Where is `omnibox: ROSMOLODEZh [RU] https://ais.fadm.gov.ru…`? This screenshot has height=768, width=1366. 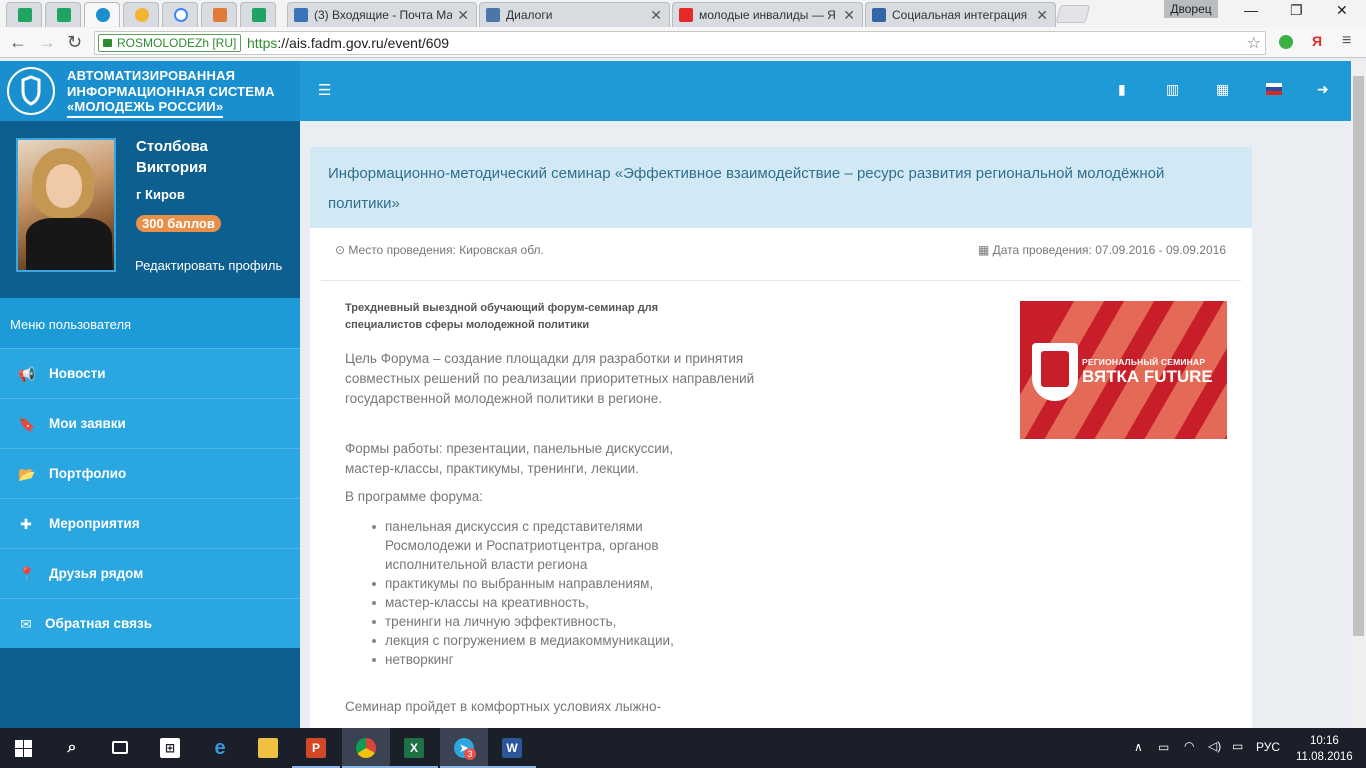 omnibox: ROSMOLODEZh [RU] https://ais.fadm.gov.ru… is located at coordinates (680, 43).